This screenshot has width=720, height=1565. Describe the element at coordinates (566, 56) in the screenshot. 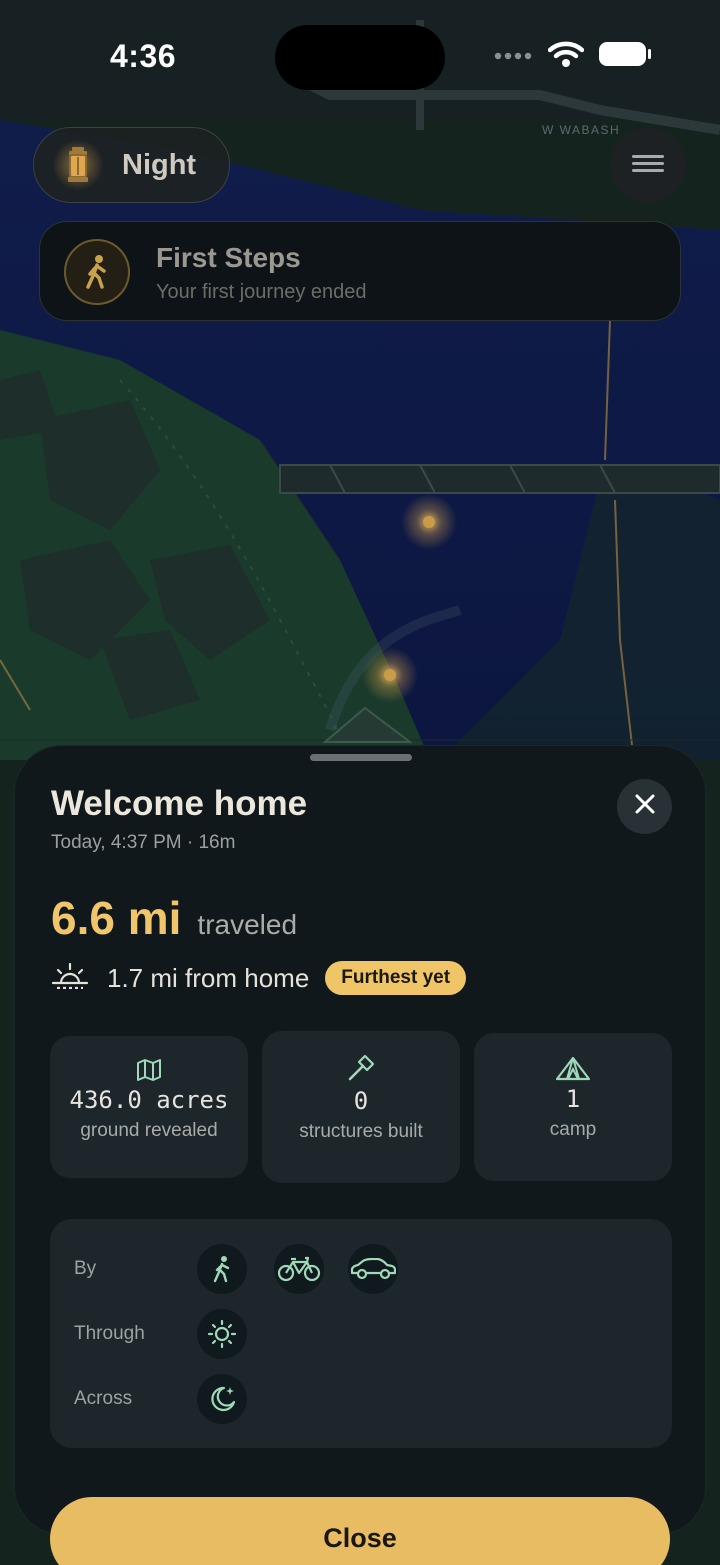

I see `wifi-icon` at that location.